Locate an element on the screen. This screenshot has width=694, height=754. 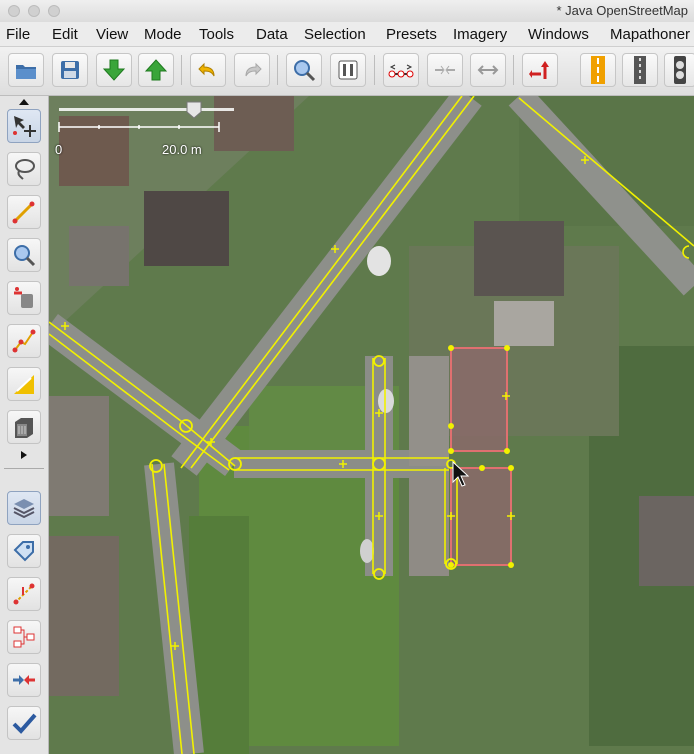
changeset-icon is located at coordinates (24, 723).